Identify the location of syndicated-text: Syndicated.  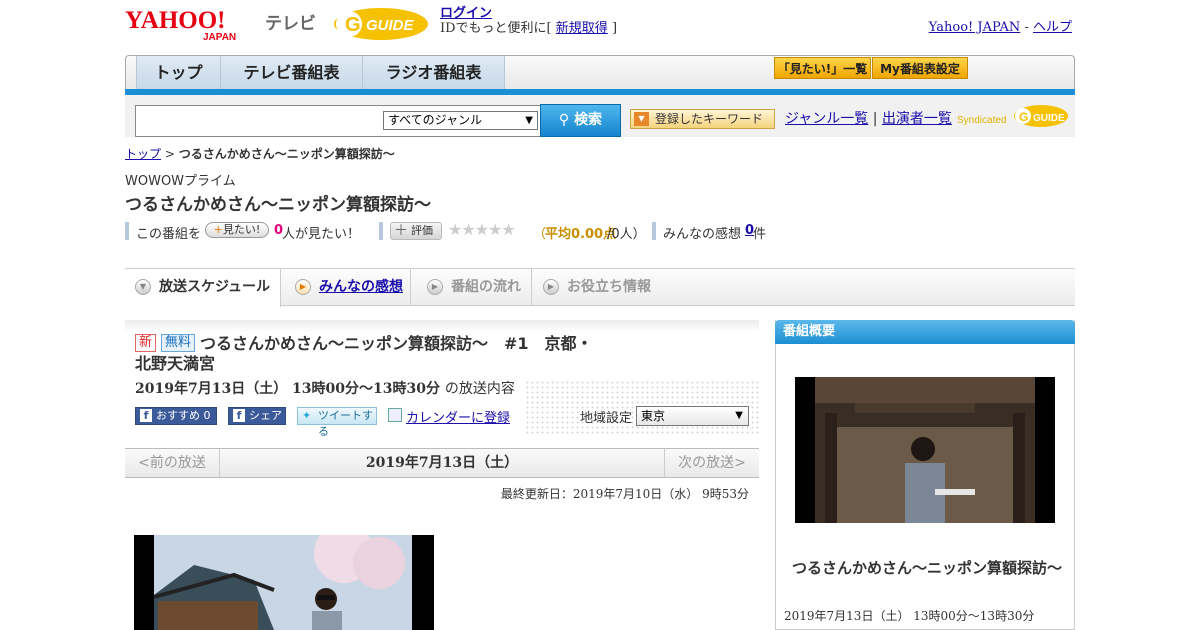
(981, 120).